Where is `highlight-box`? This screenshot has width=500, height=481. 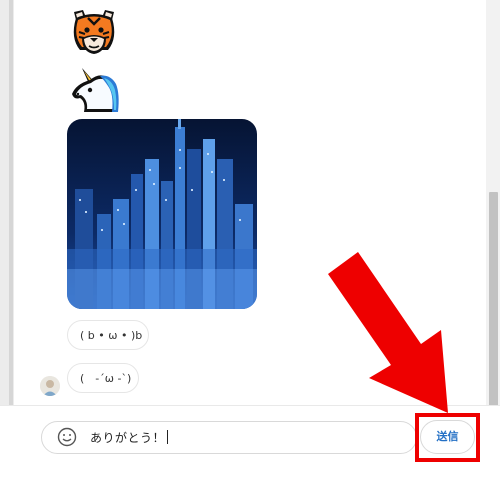
highlight-box is located at coordinates (447, 437).